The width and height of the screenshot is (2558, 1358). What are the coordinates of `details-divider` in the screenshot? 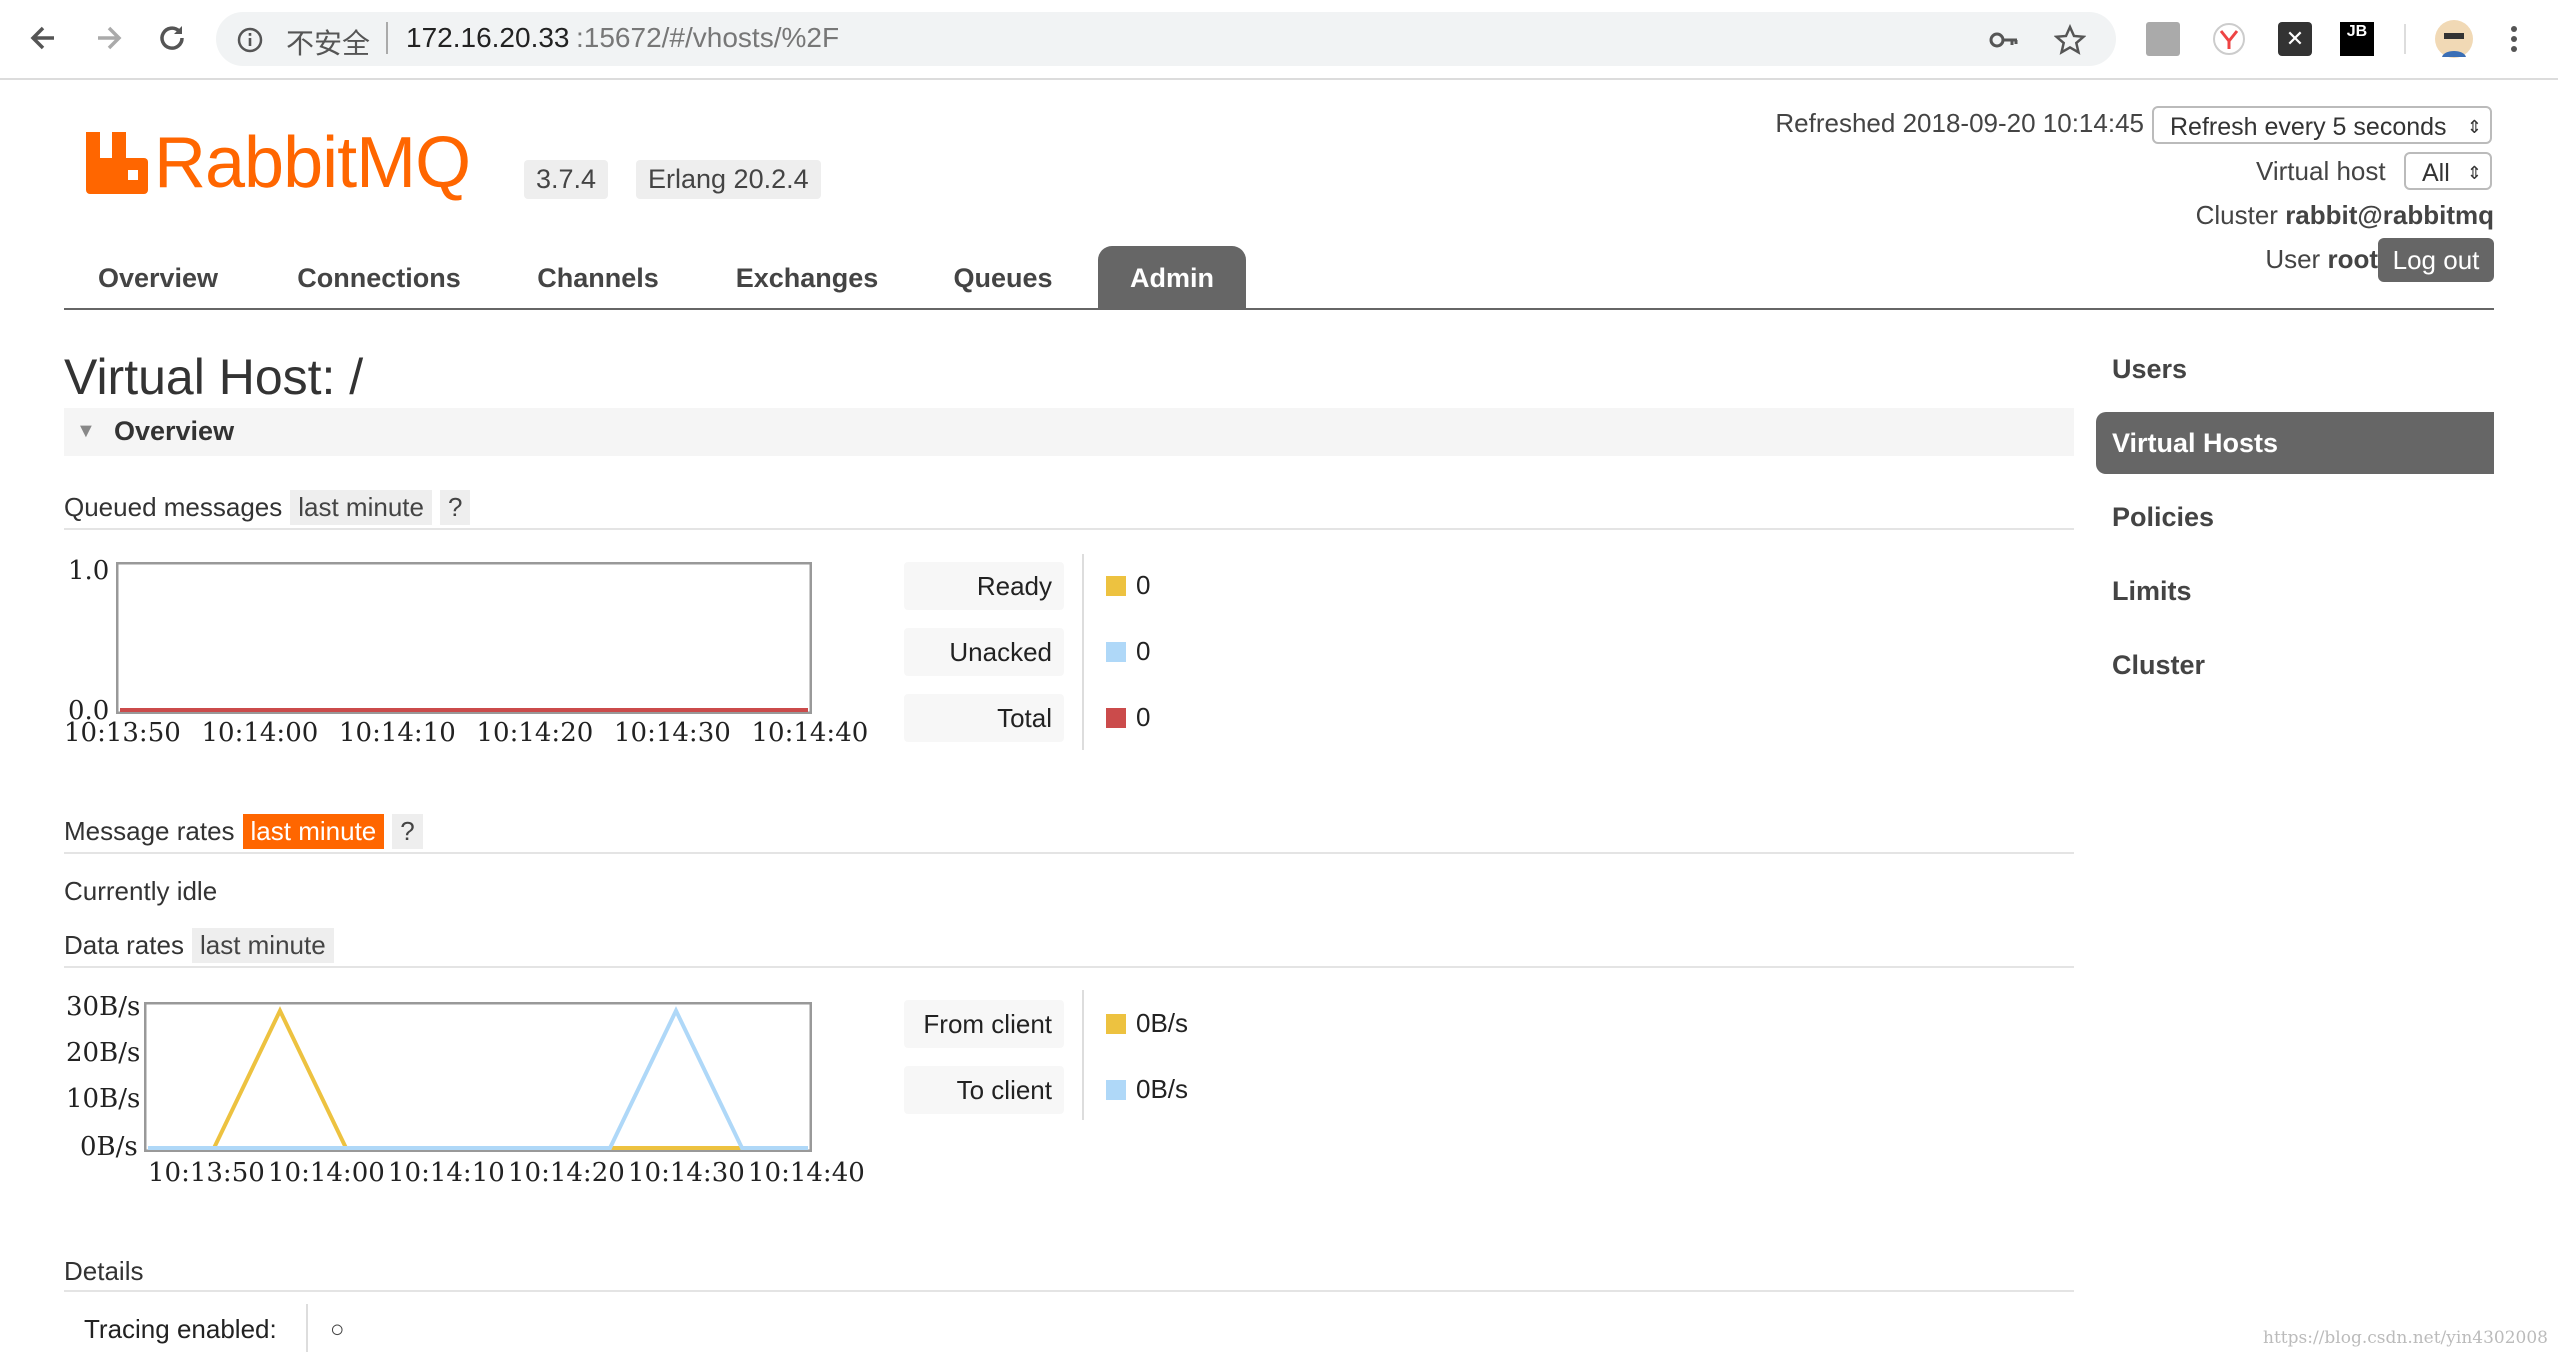 It's located at (307, 1328).